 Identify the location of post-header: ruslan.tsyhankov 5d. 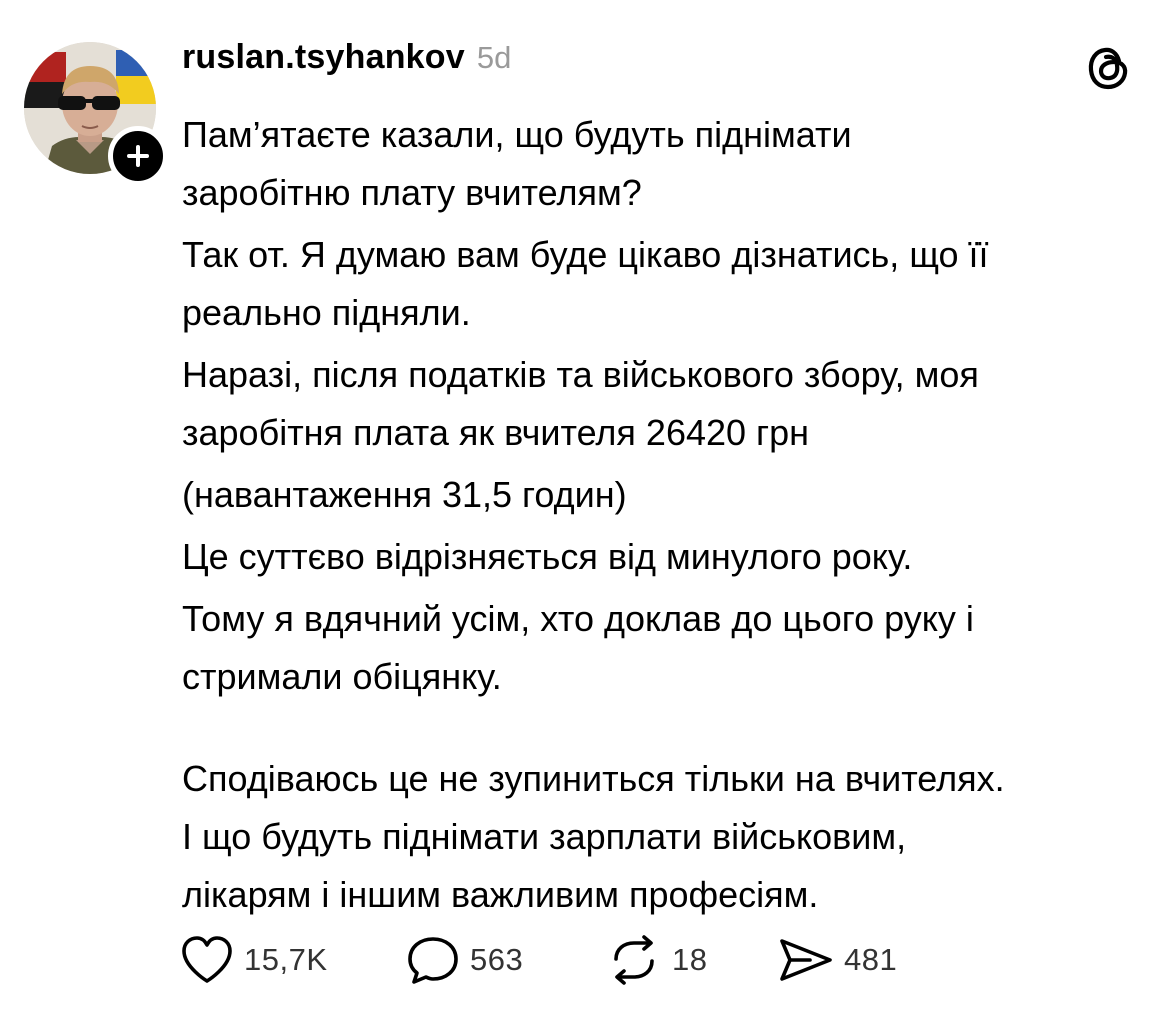
(346, 61).